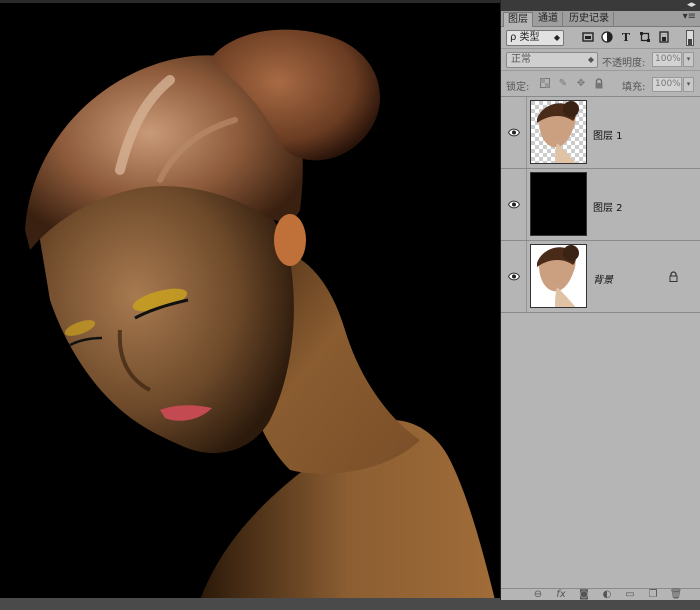 The image size is (700, 610). Describe the element at coordinates (561, 595) in the screenshot. I see `fx-icon: fx` at that location.